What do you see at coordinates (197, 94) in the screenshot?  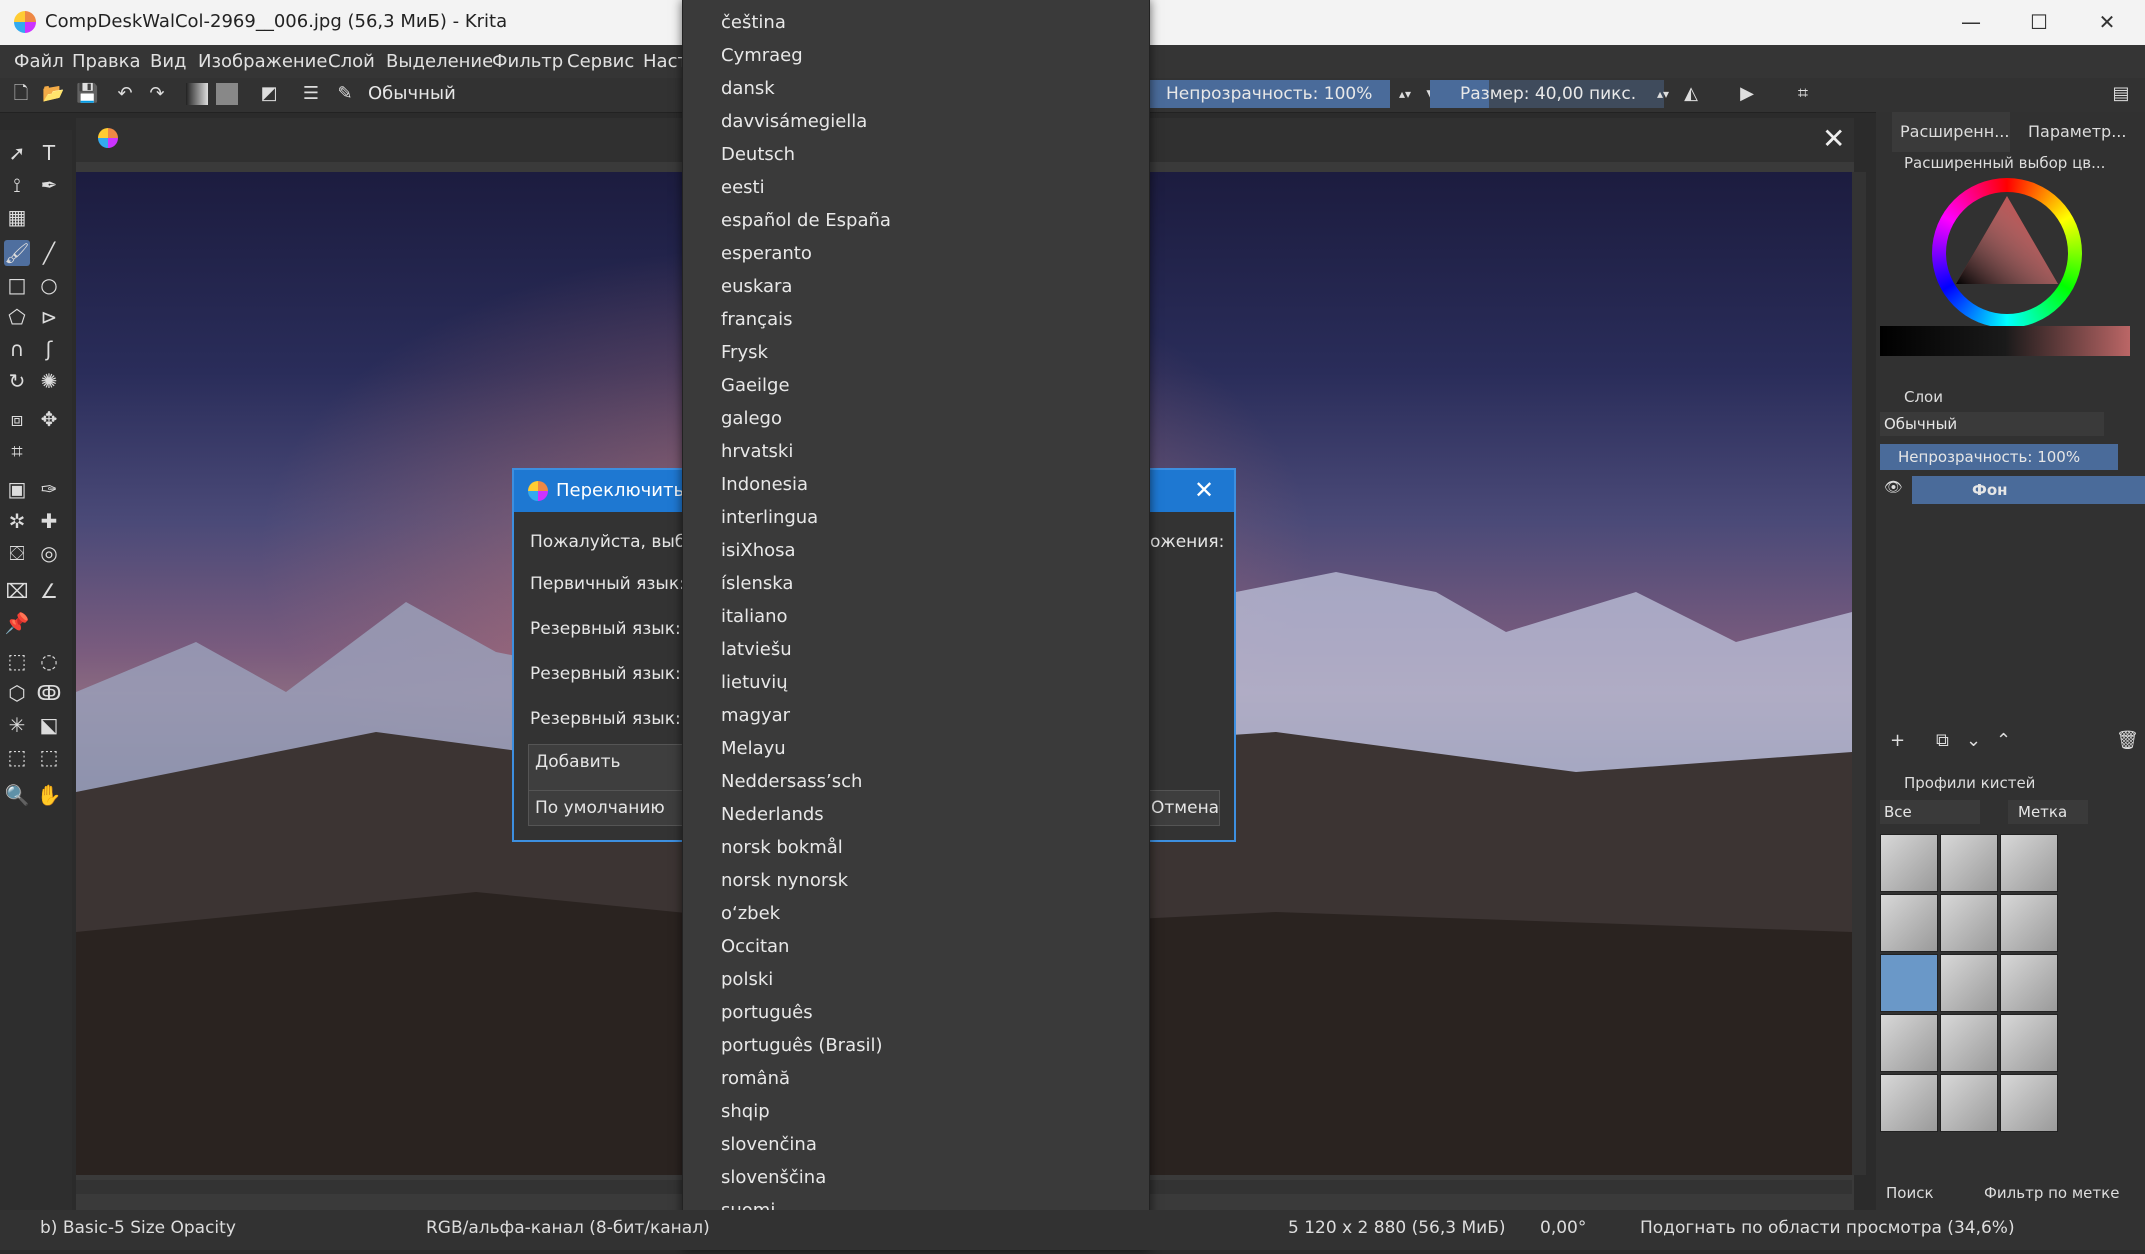 I see `gradient-swatch-icon` at bounding box center [197, 94].